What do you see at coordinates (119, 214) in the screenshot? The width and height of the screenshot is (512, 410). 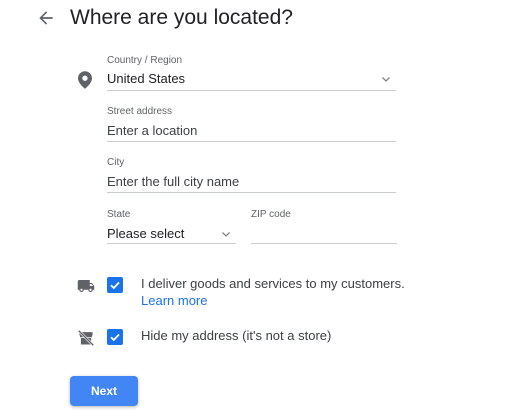 I see `state-label: State` at bounding box center [119, 214].